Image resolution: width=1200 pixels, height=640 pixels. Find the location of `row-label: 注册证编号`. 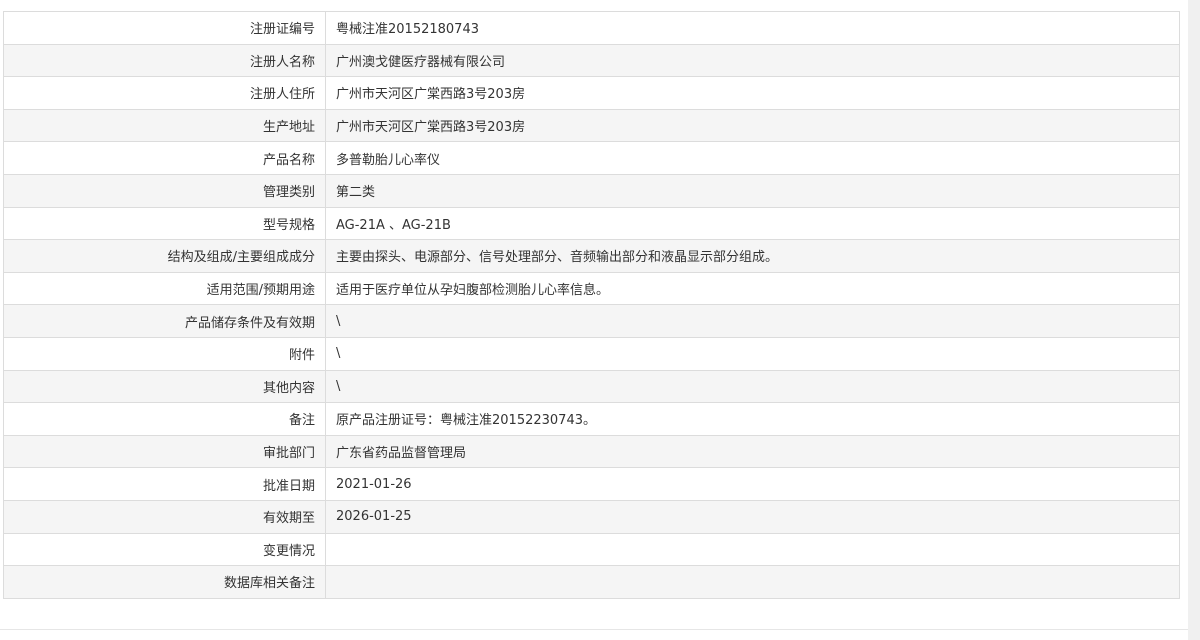

row-label: 注册证编号 is located at coordinates (164, 28).